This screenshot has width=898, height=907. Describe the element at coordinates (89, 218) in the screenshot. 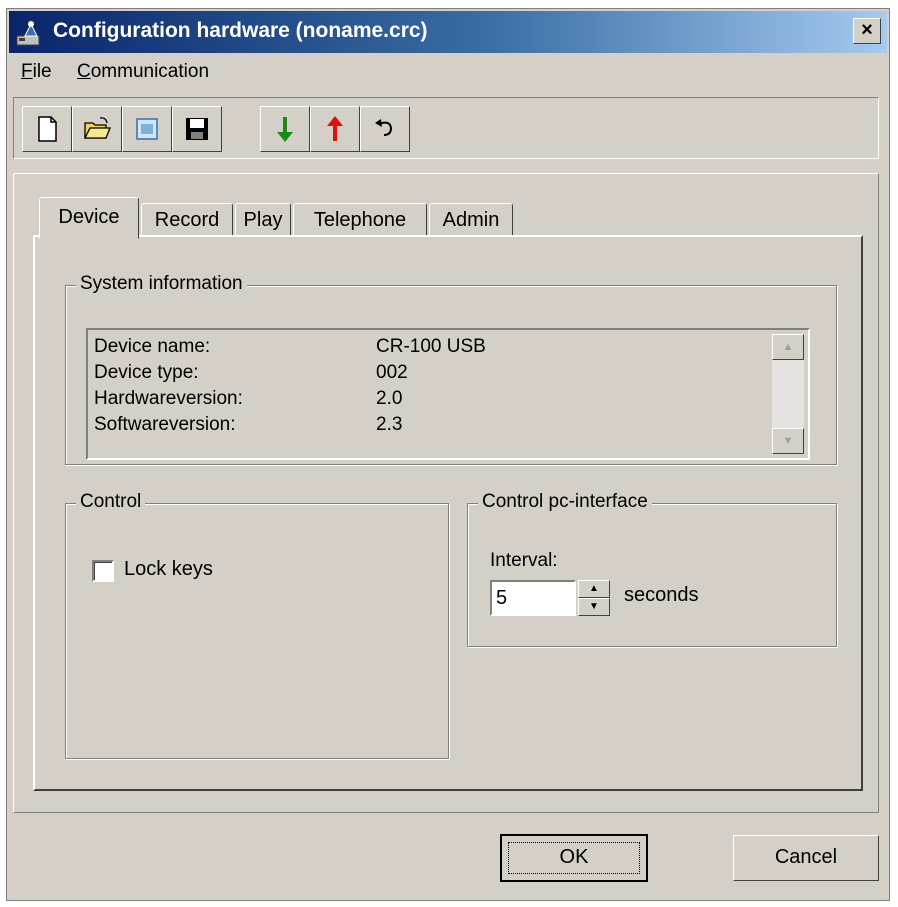

I see `tab-device: Device` at that location.